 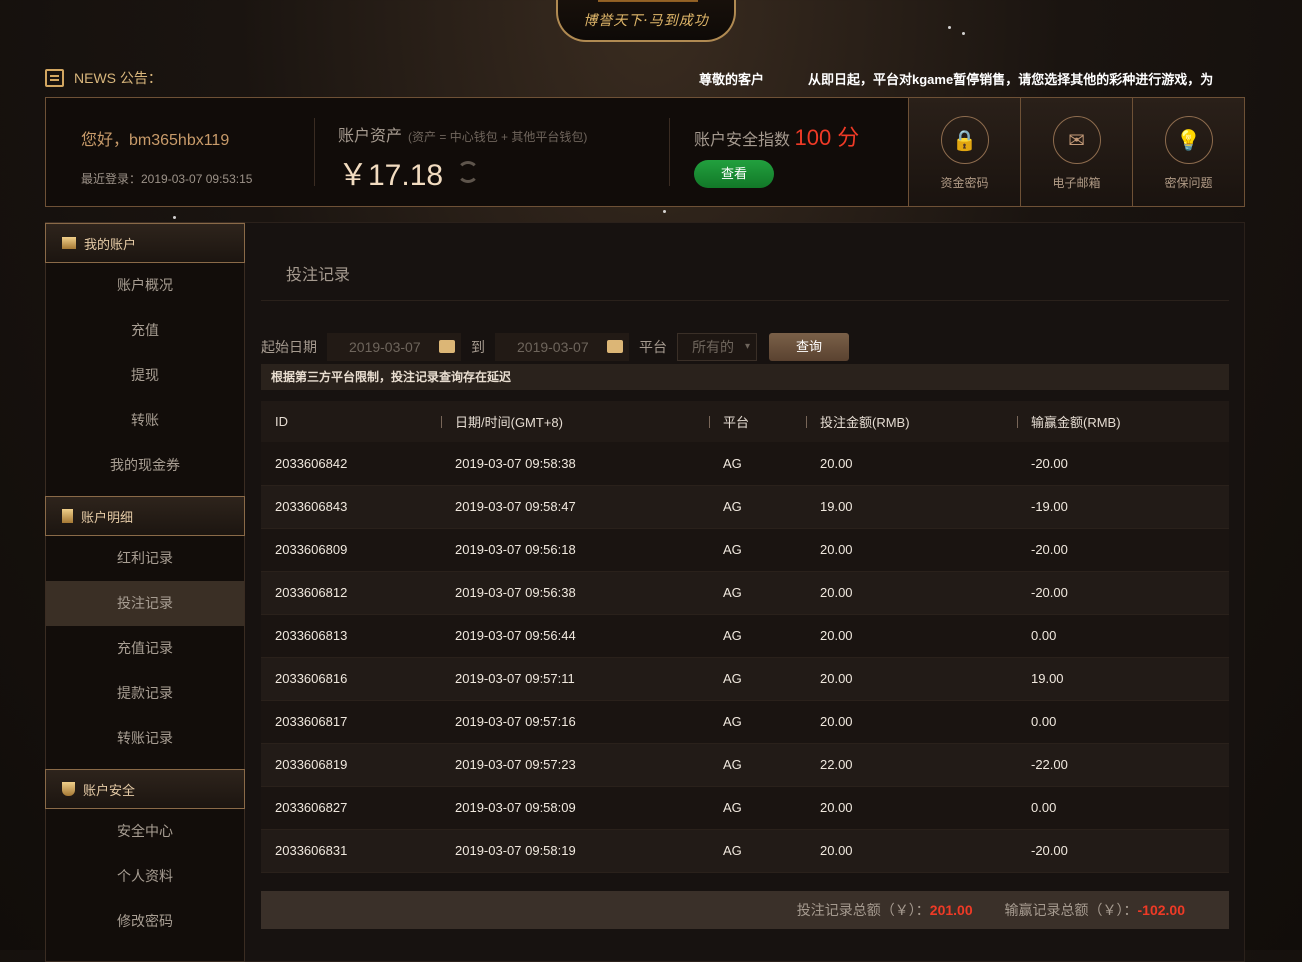 I want to click on table-cell: 2019-03-07 09:57:23, so click(x=575, y=765).